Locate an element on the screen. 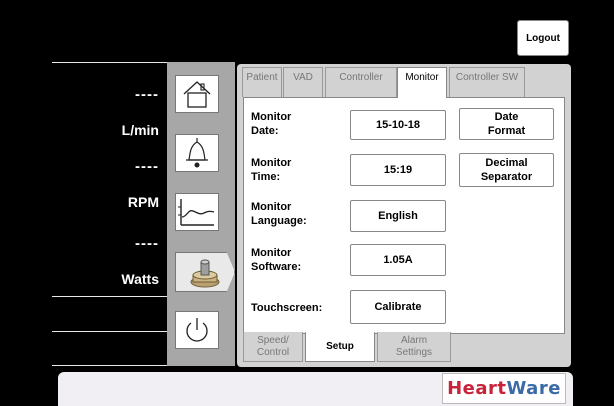 This screenshot has width=614, height=406. tab-vad: VAD is located at coordinates (303, 82).